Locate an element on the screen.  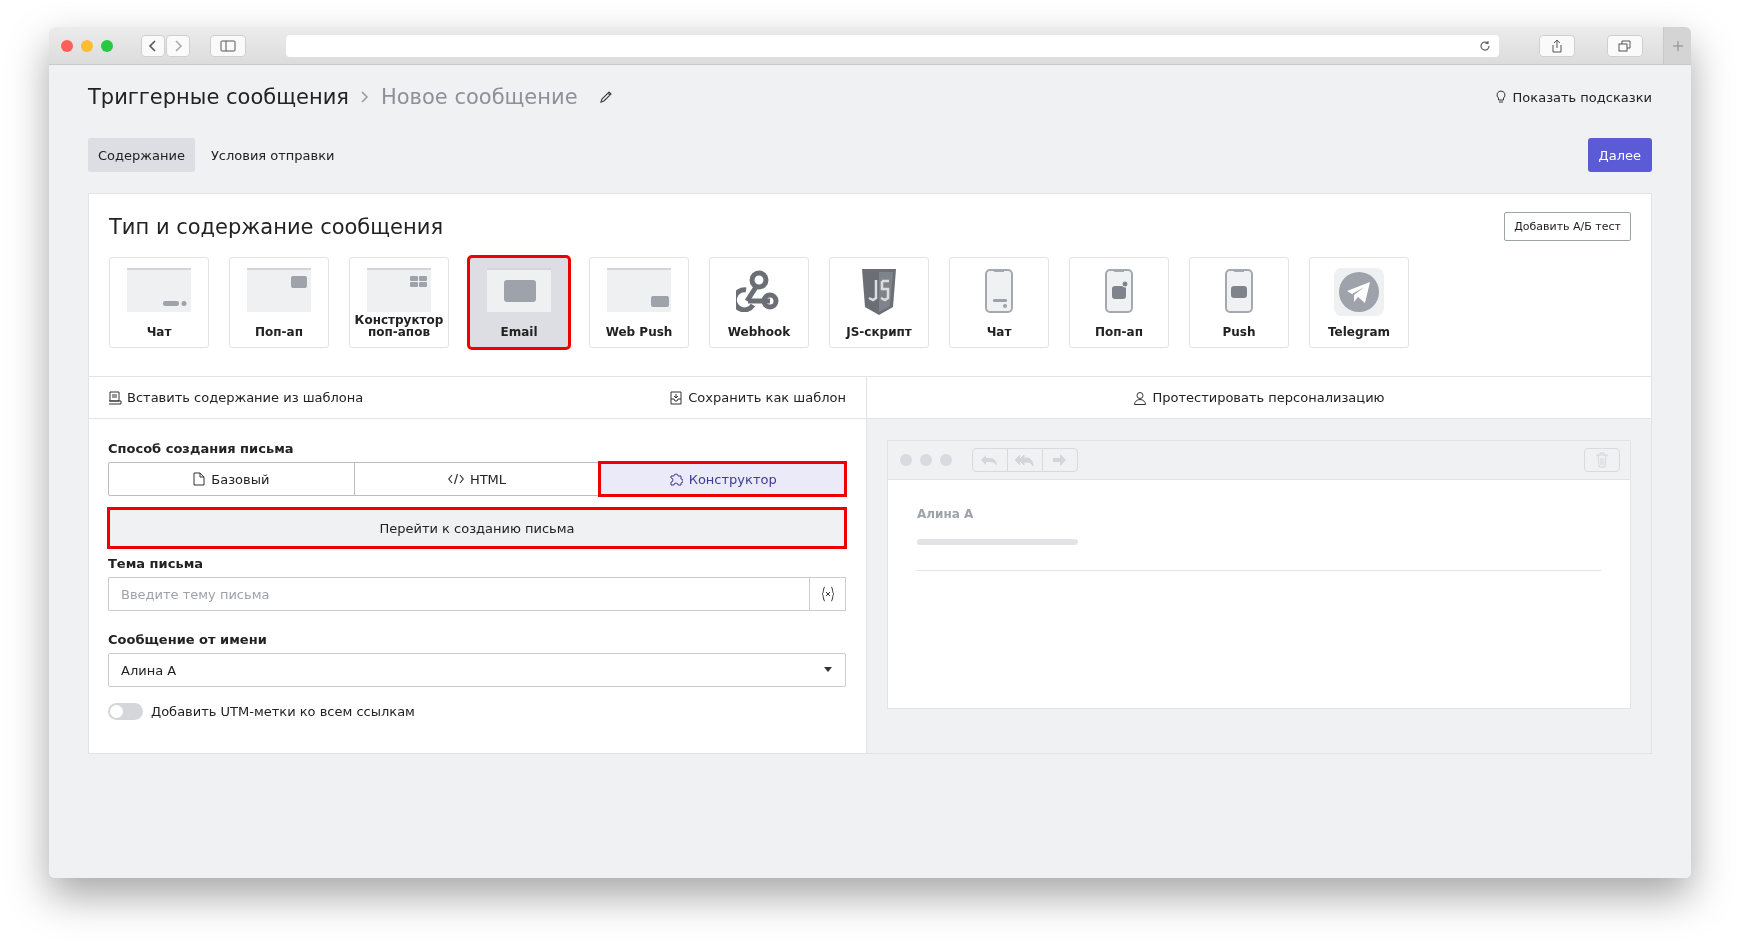
forward-button is located at coordinates (178, 45).